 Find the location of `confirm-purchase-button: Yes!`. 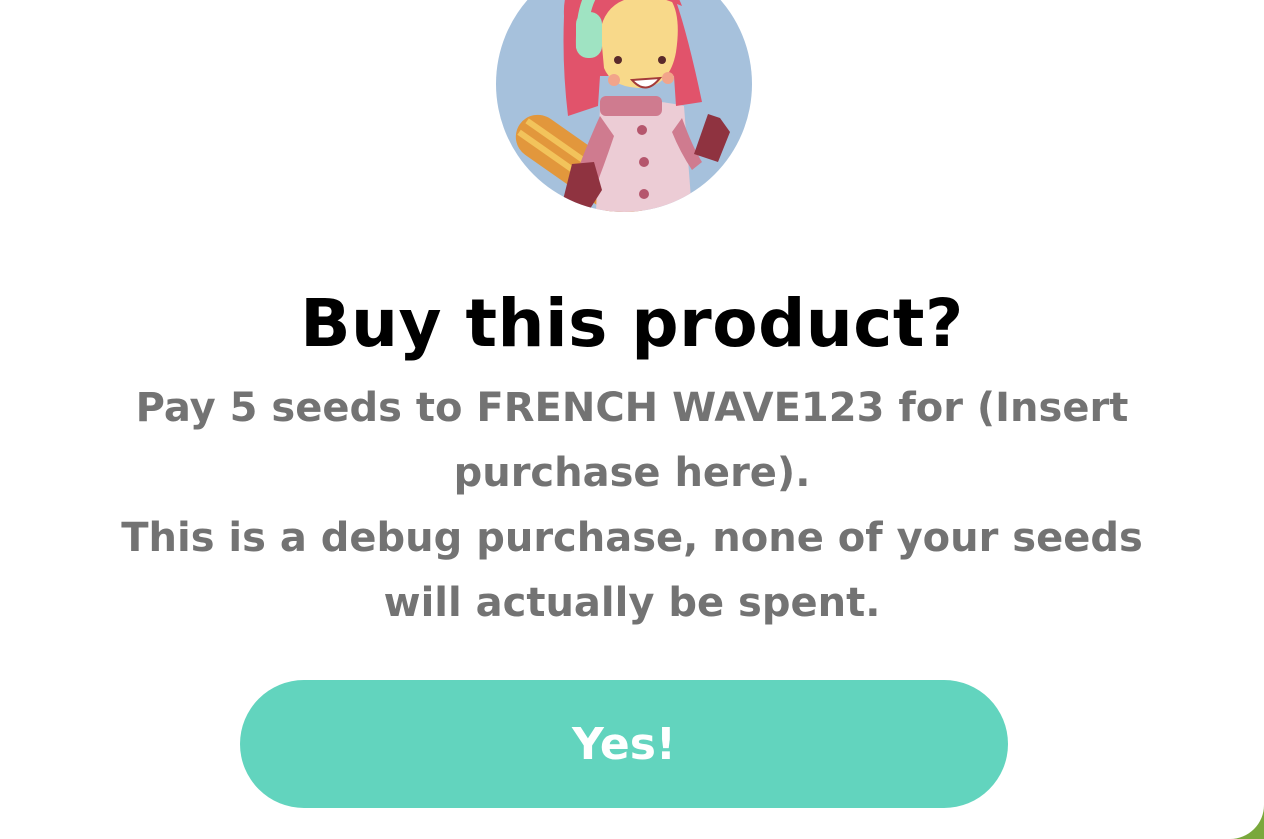

confirm-purchase-button: Yes! is located at coordinates (624, 744).